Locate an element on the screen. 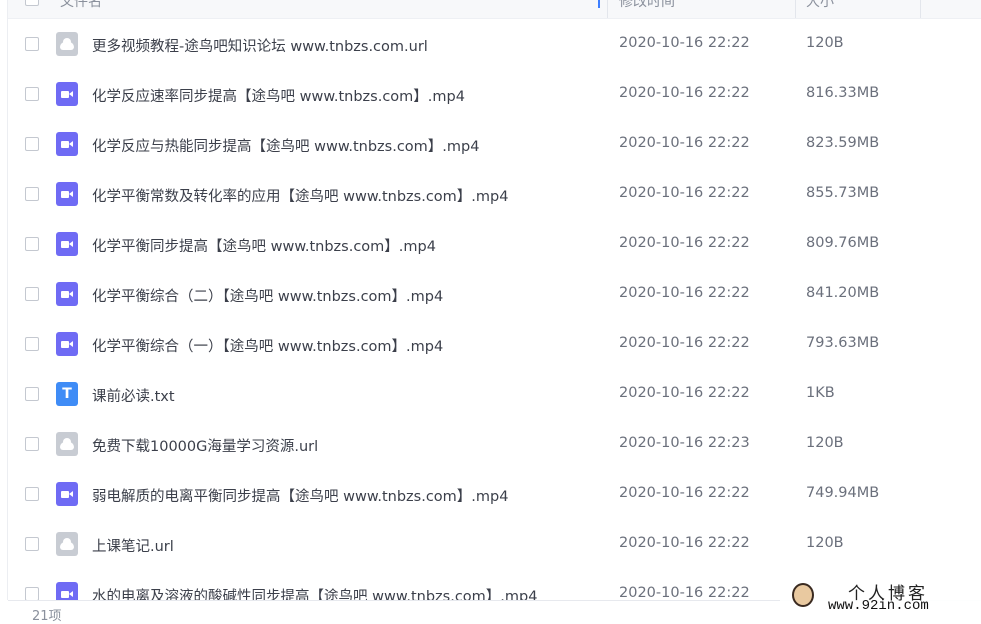 This screenshot has width=981, height=624. file-row: T 课前必读.txt 2020-10-16 22:22 1KB is located at coordinates (494, 395).